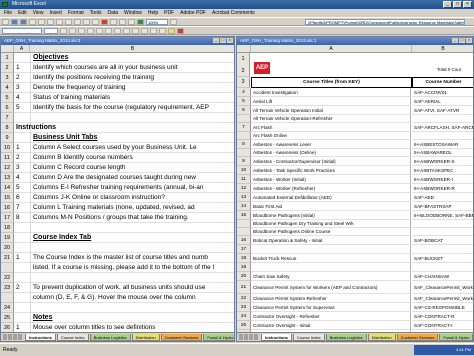  I want to click on left-min-button: _, so click(216, 40).